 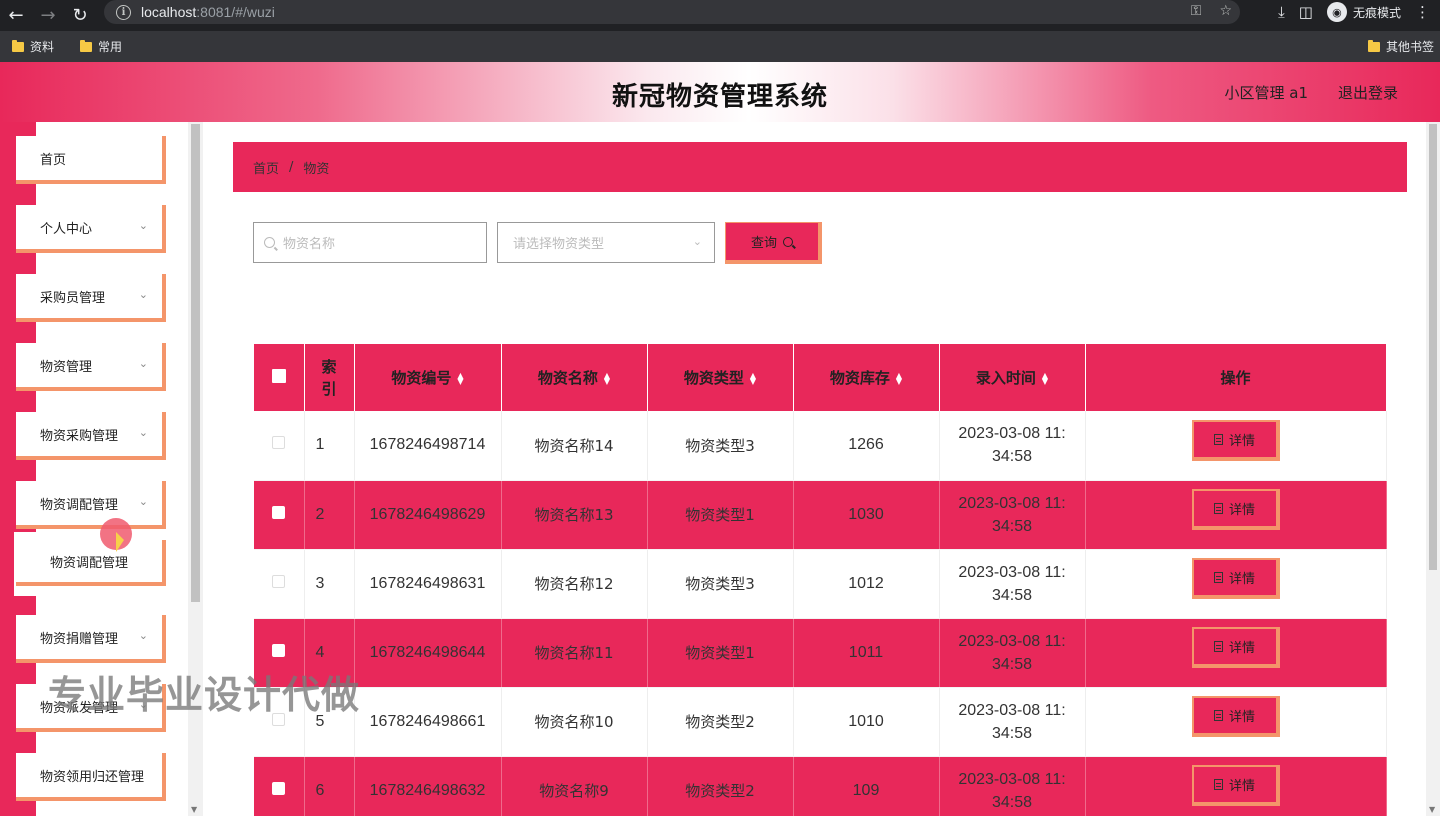 What do you see at coordinates (1336, 12) in the screenshot?
I see `incognito-icon: ◉` at bounding box center [1336, 12].